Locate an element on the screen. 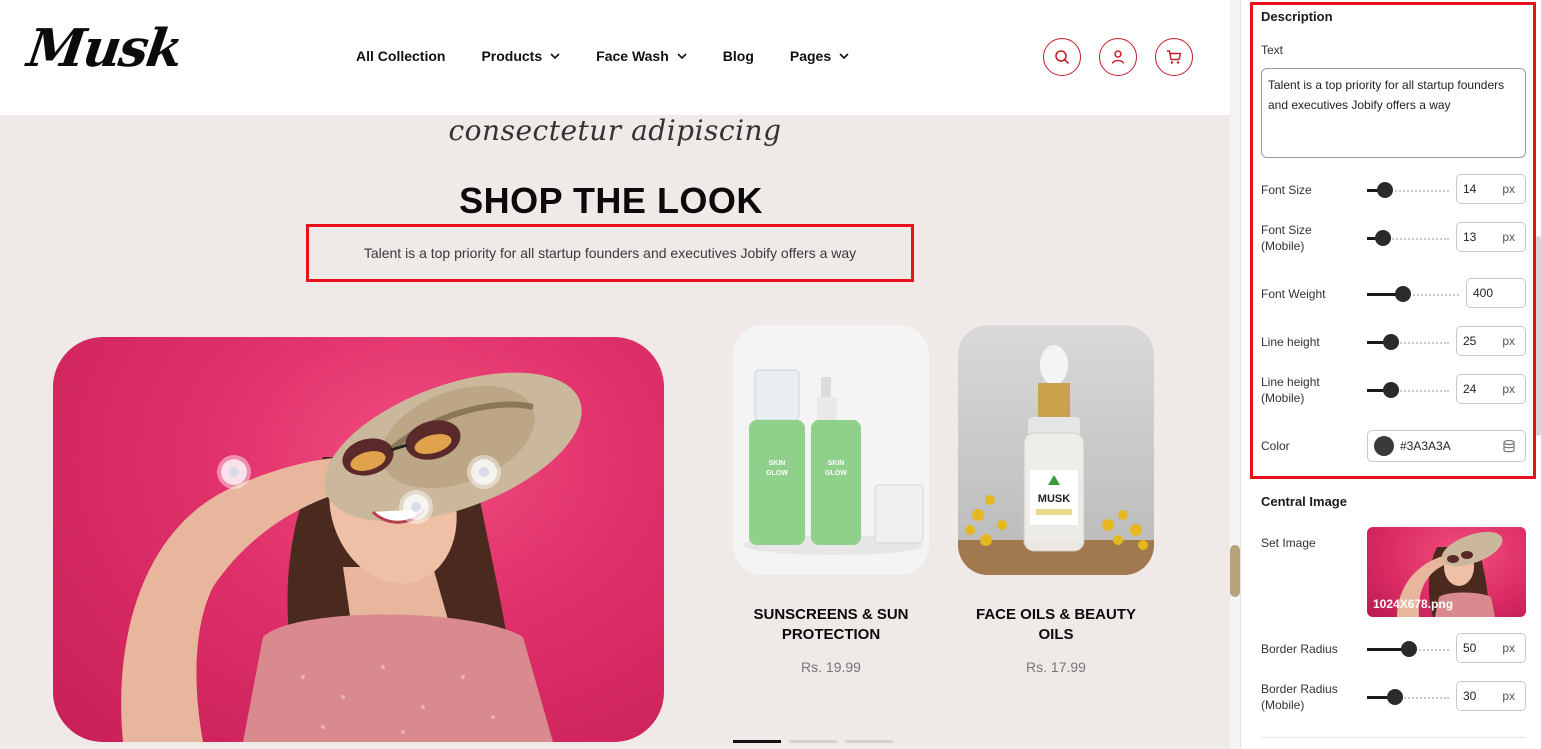  account-button is located at coordinates (1118, 57).